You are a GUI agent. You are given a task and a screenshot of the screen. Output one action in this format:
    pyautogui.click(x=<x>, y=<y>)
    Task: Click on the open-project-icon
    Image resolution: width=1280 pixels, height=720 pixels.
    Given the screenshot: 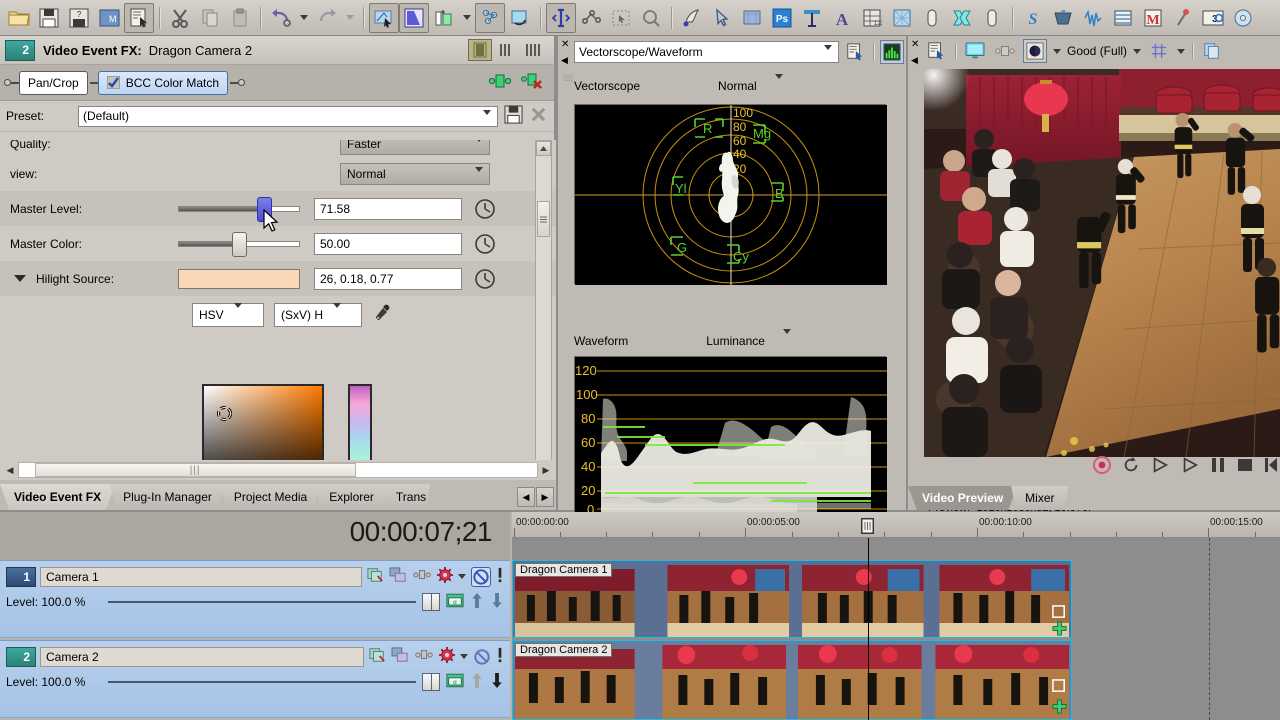 What is the action you would take?
    pyautogui.click(x=19, y=18)
    